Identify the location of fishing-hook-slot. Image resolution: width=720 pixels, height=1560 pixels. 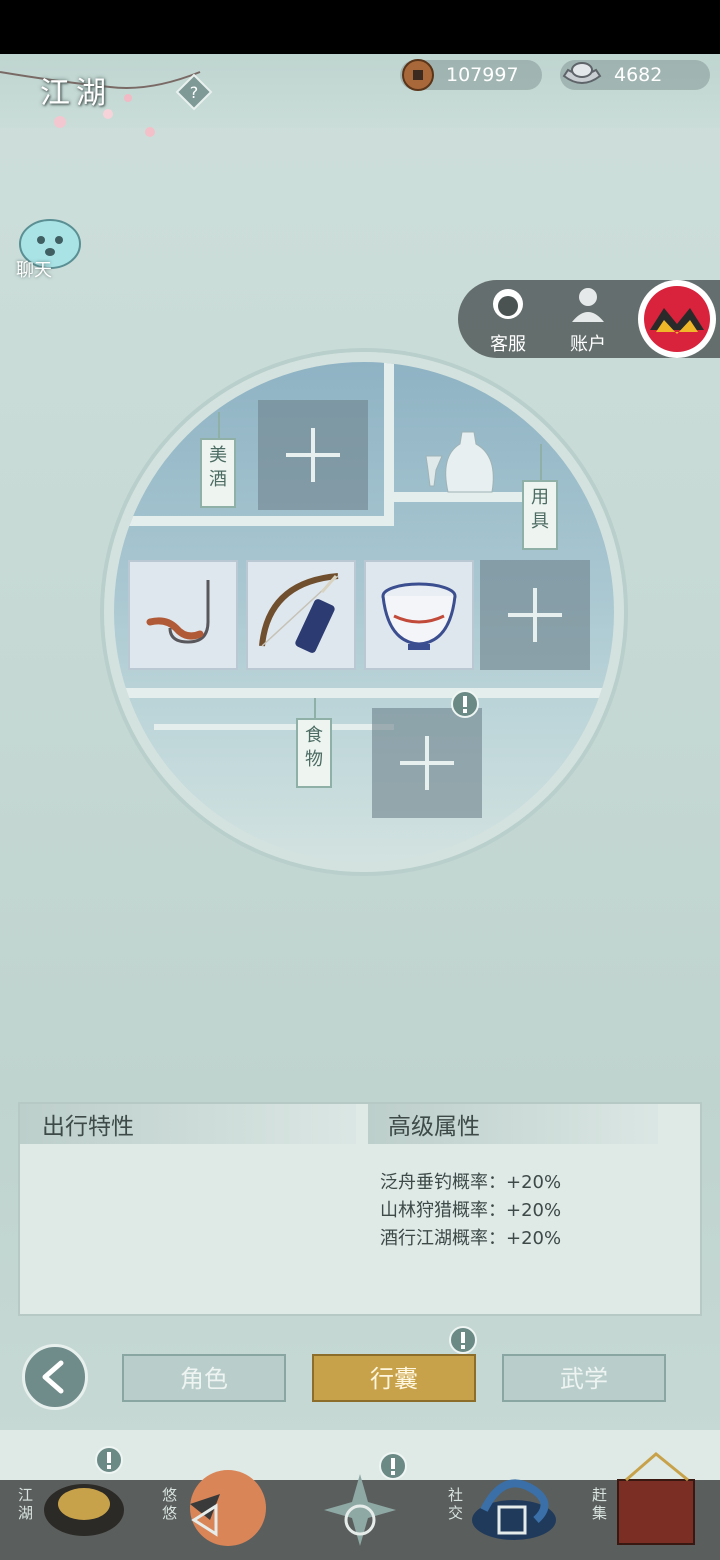
(183, 615).